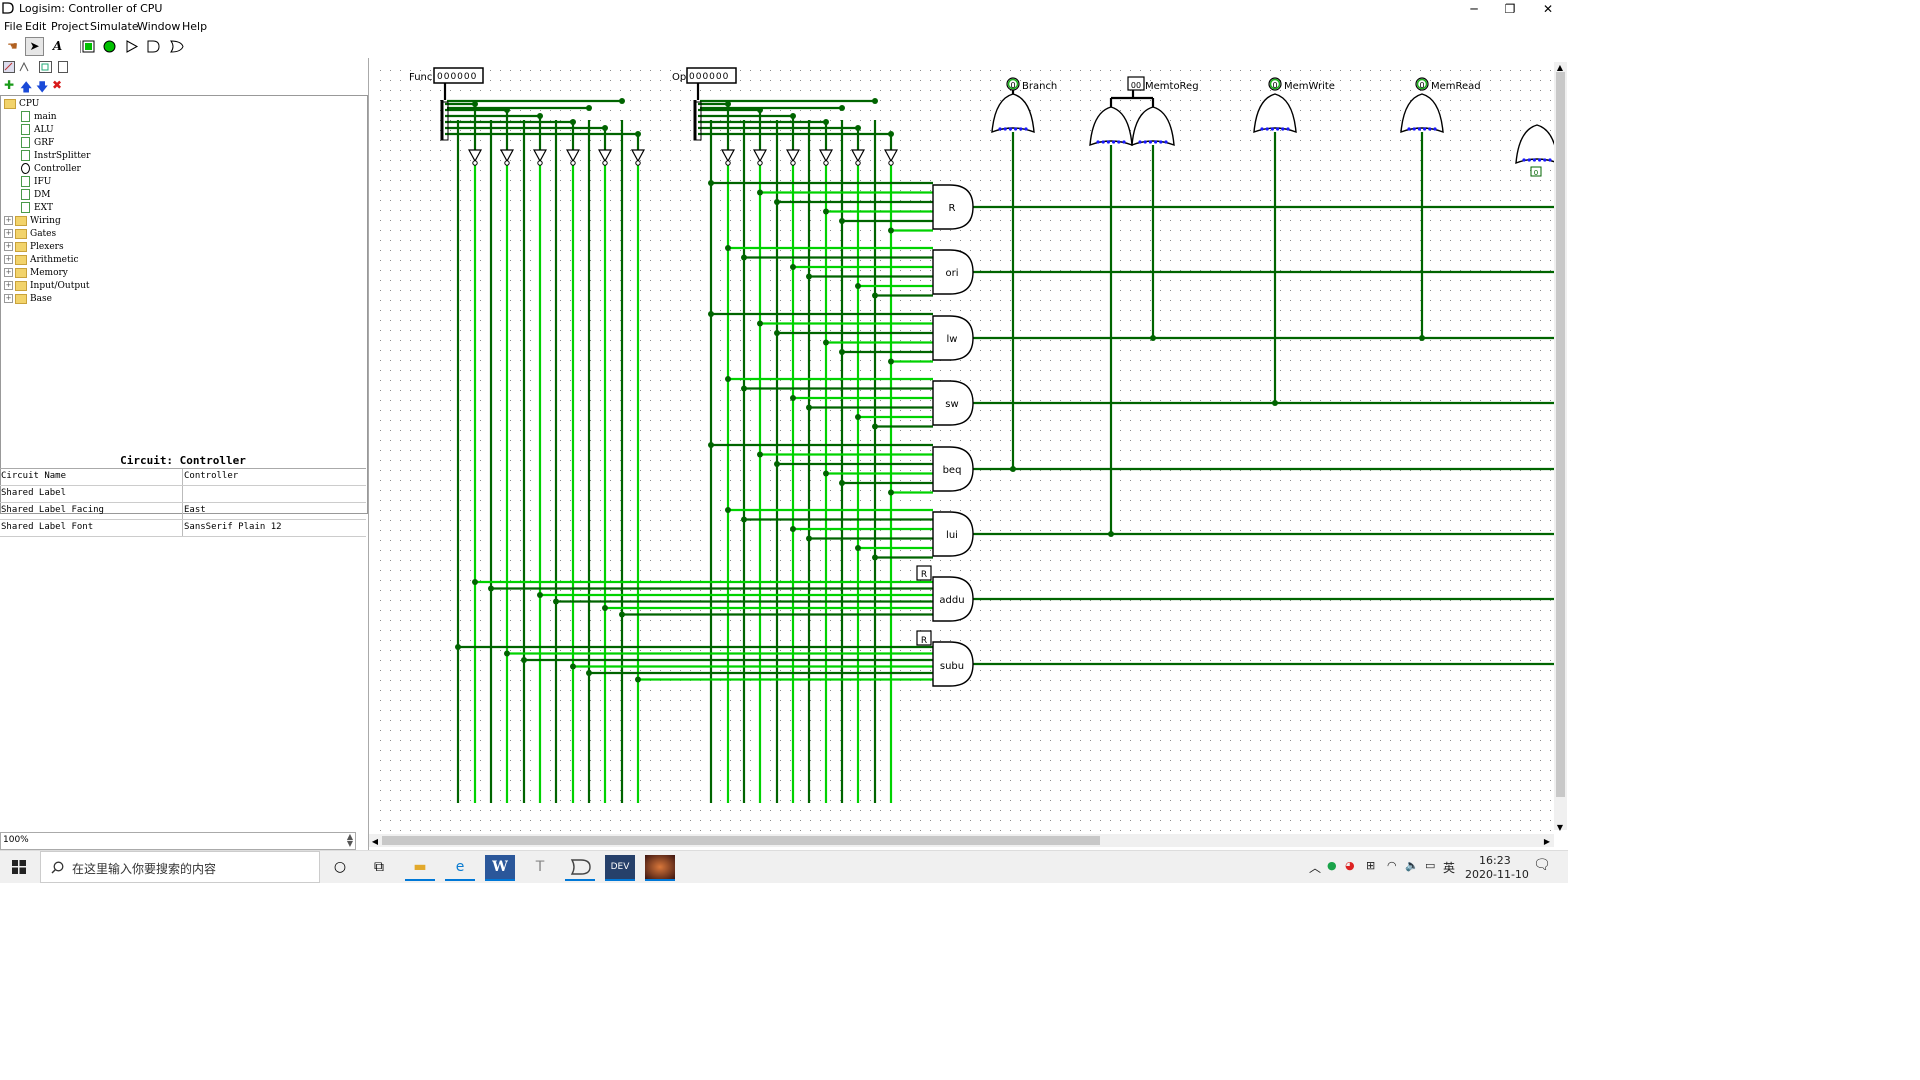  I want to click on zoom-control: 100% ▲ ▼, so click(178, 841).